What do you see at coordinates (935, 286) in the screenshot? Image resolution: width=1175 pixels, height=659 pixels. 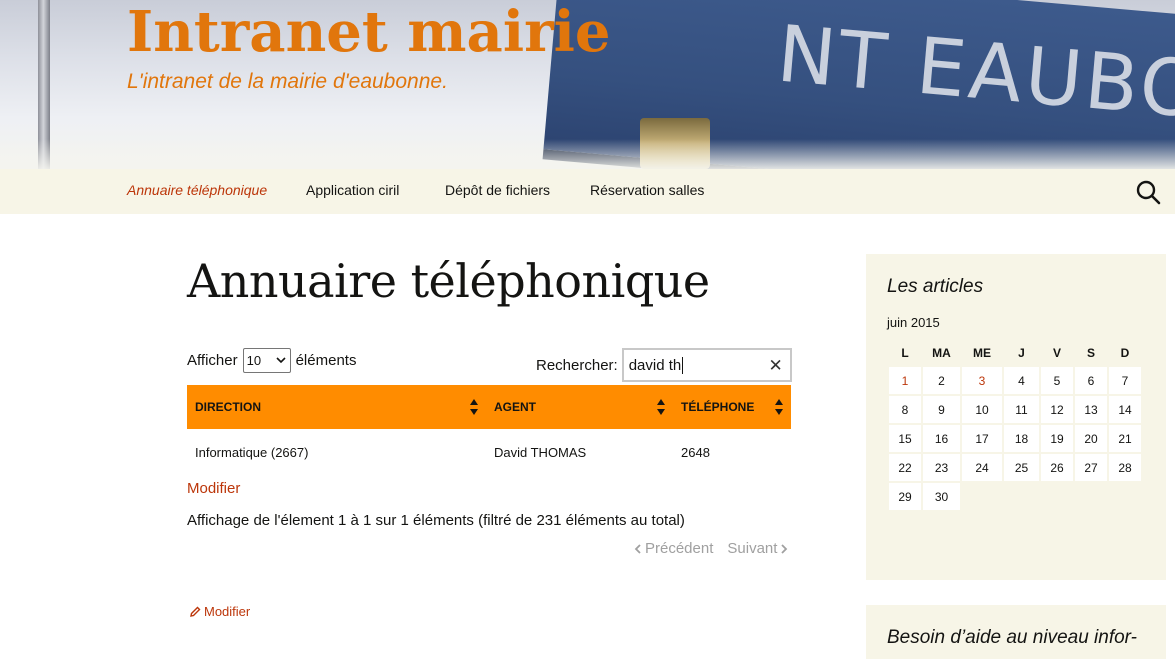 I see `widget-title: Les articles` at bounding box center [935, 286].